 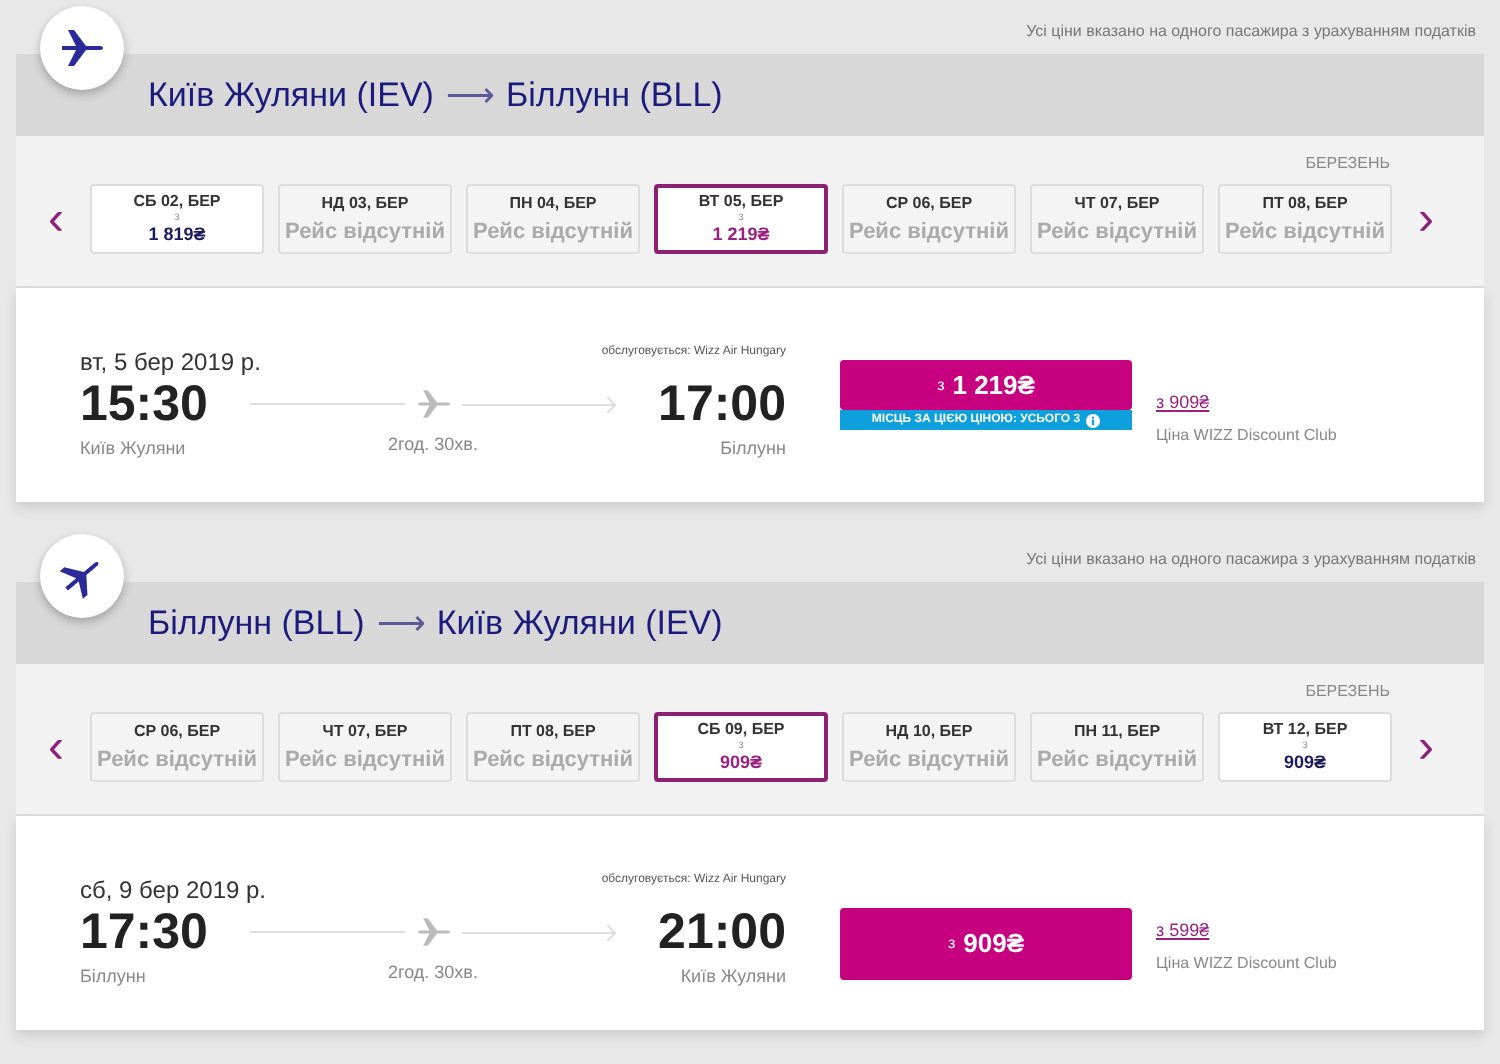 What do you see at coordinates (986, 944) in the screenshot?
I see `price-button: з 909₴` at bounding box center [986, 944].